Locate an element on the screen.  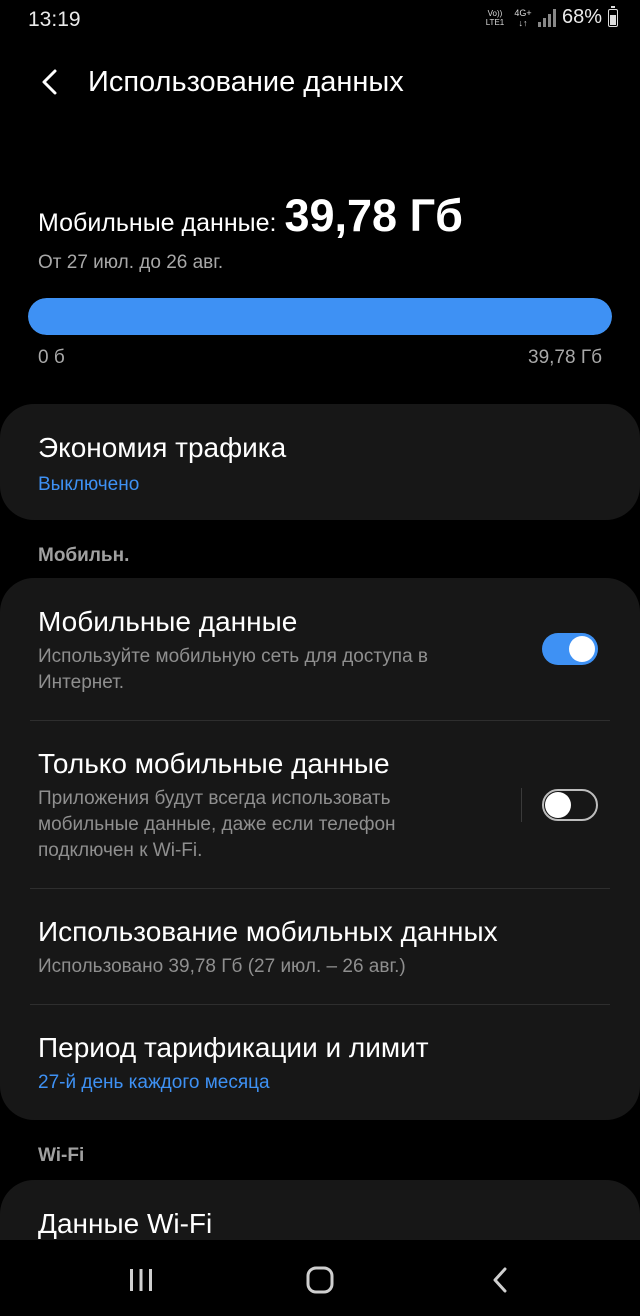
mobile-only-title: Только мобильные данные is located at coordinates (214, 763).